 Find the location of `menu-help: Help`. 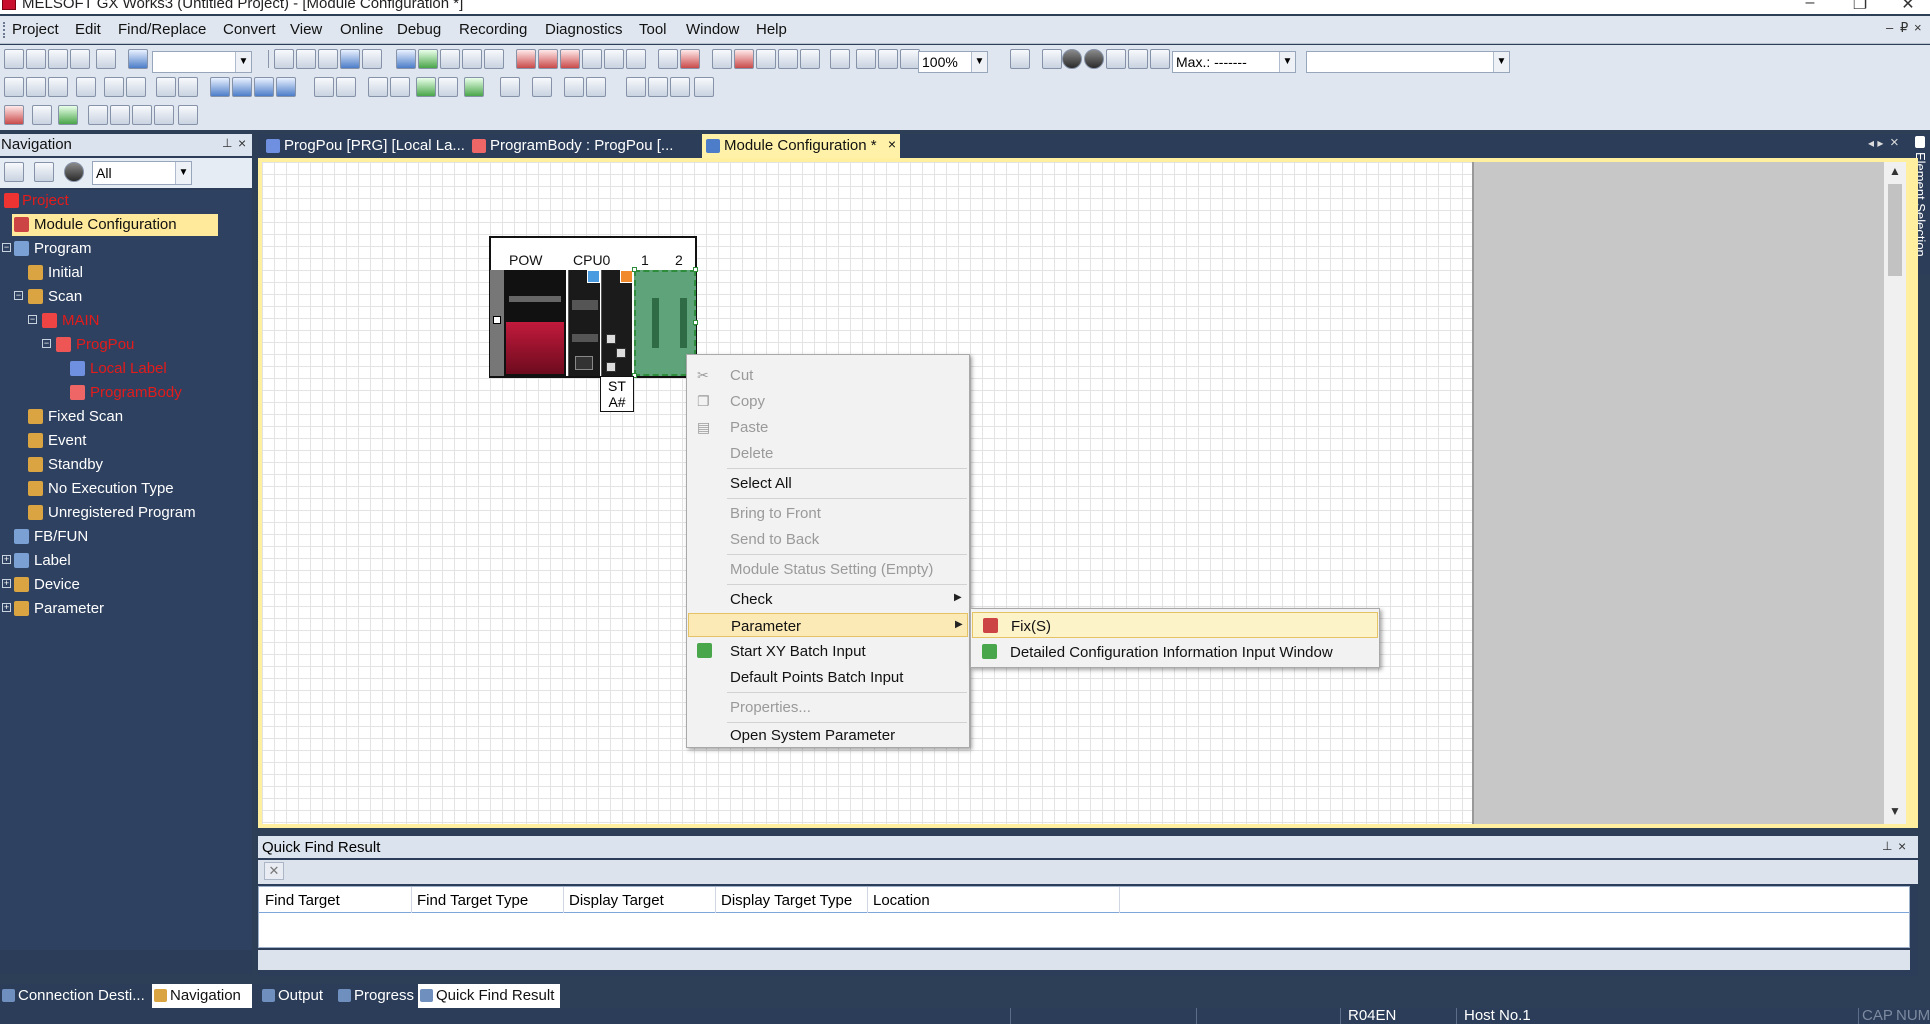

menu-help: Help is located at coordinates (771, 29).